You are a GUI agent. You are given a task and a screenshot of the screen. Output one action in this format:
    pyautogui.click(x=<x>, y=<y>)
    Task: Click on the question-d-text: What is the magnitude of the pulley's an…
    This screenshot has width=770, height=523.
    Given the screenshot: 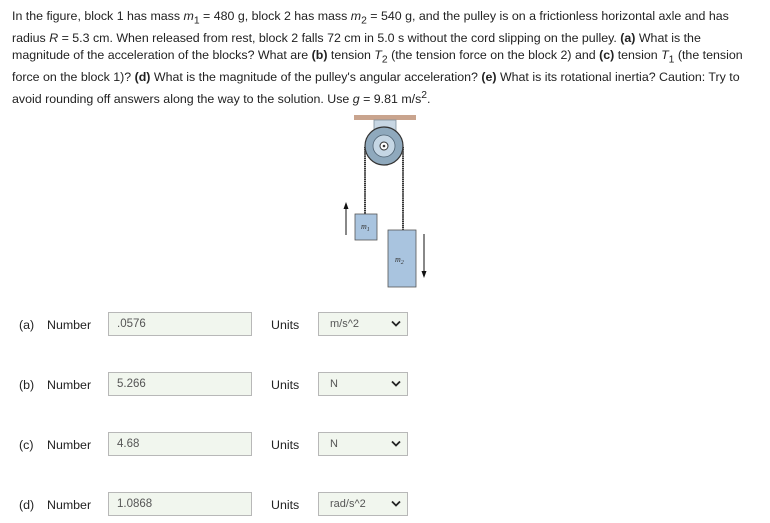 What is the action you would take?
    pyautogui.click(x=316, y=77)
    